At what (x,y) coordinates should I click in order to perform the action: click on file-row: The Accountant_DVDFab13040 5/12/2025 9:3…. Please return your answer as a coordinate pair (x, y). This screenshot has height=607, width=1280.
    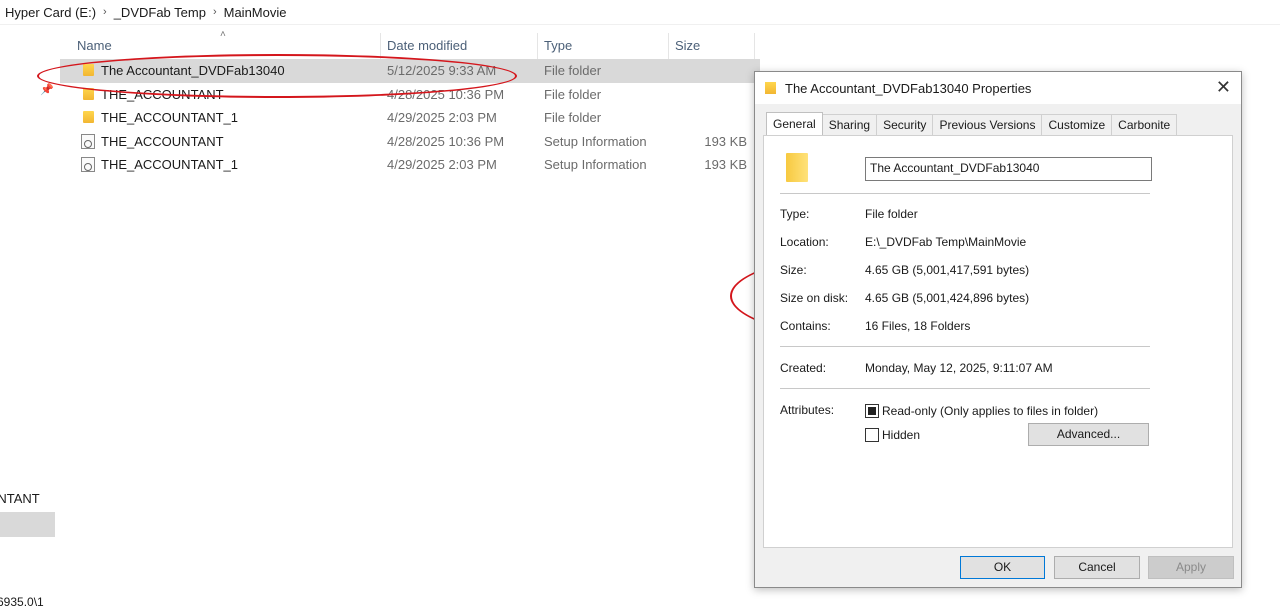
    Looking at the image, I should click on (410, 71).